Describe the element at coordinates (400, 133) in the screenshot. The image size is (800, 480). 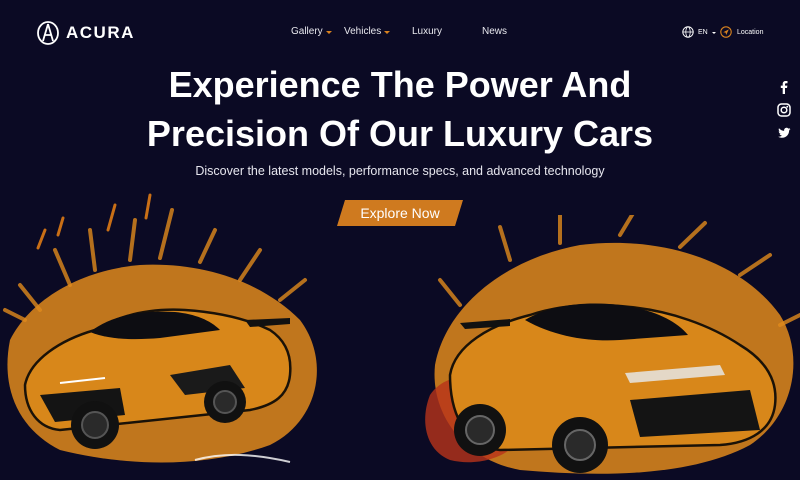
I see `hero-title-line-2: Precision Of Our Luxury Cars` at that location.